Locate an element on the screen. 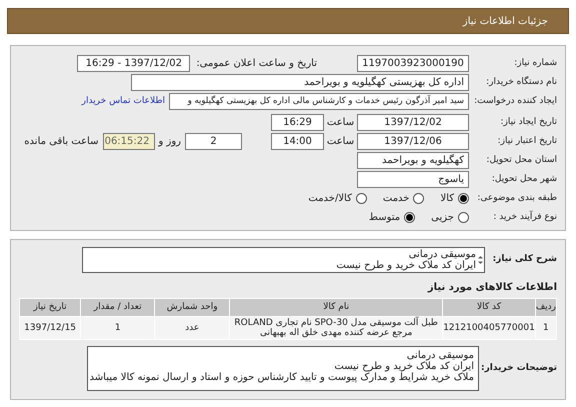 This screenshot has height=407, width=576. column-header: تاریخ نیاز is located at coordinates (50, 307).